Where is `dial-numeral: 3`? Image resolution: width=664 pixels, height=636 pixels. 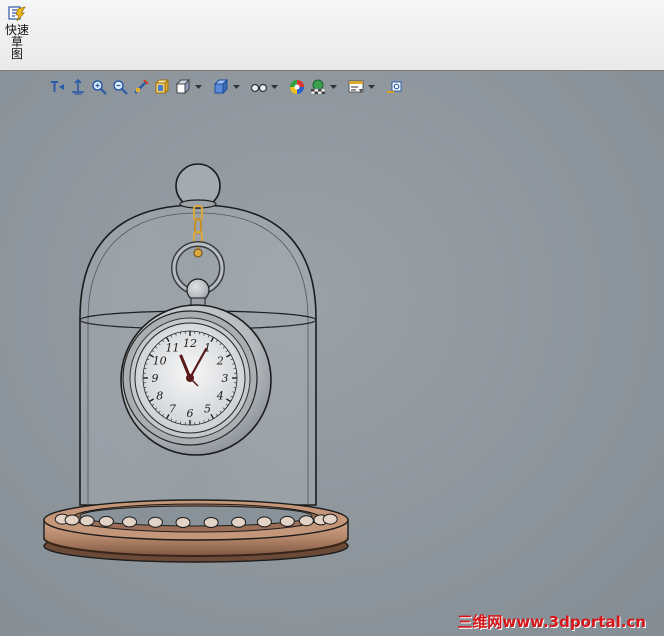 dial-numeral: 3 is located at coordinates (225, 378).